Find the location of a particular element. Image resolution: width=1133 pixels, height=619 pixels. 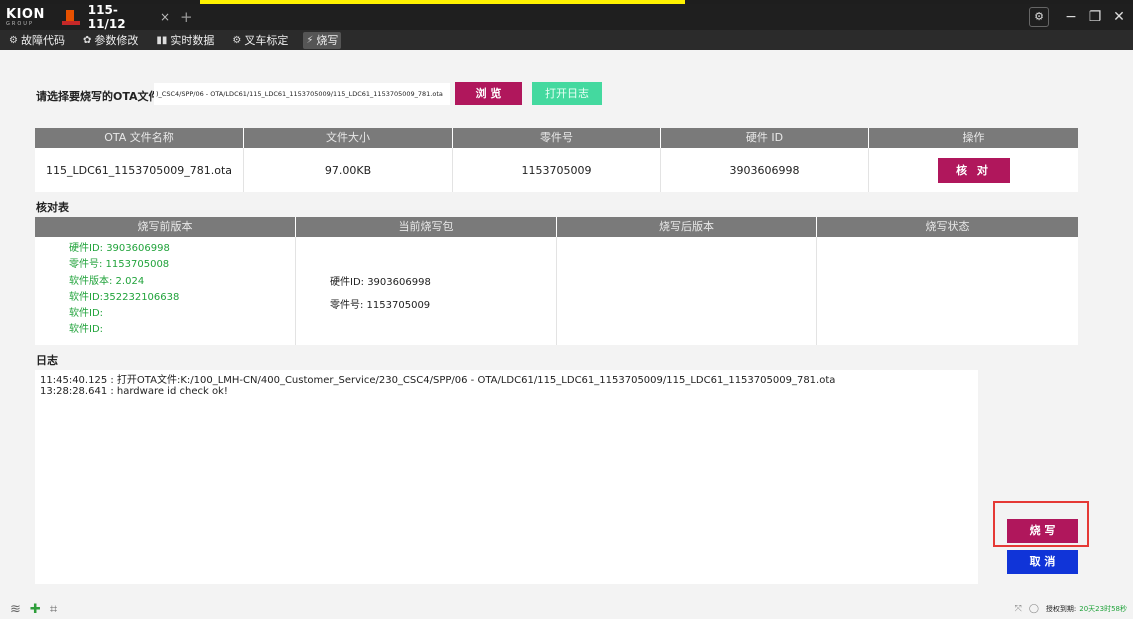

table-header: 烧写前版本 当前烧写包 烧写后版本 烧写状态 is located at coordinates (556, 227).